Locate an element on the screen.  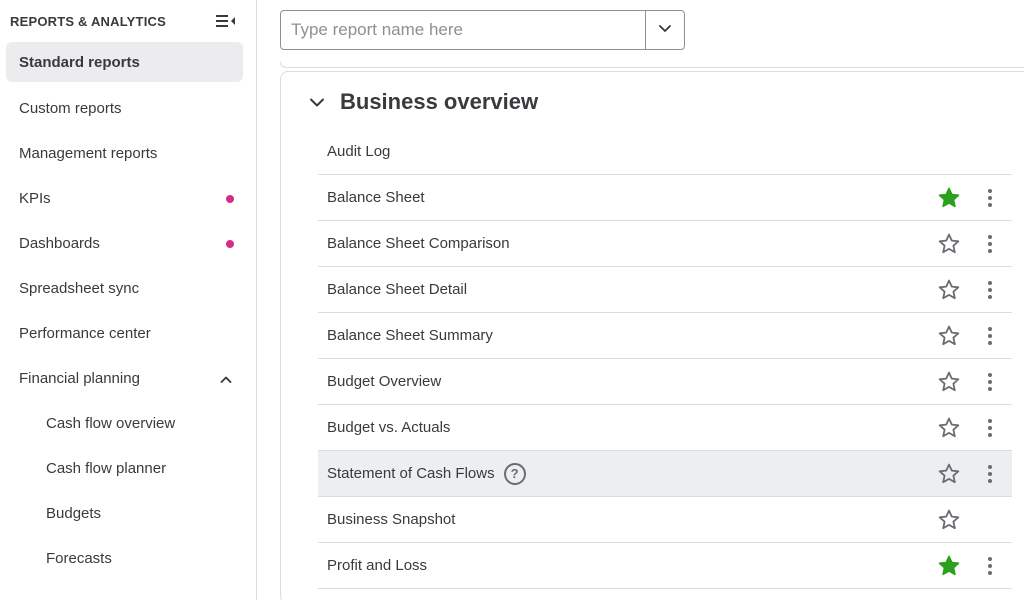
sidebar-item-label: Dashboards is located at coordinates (59, 243).